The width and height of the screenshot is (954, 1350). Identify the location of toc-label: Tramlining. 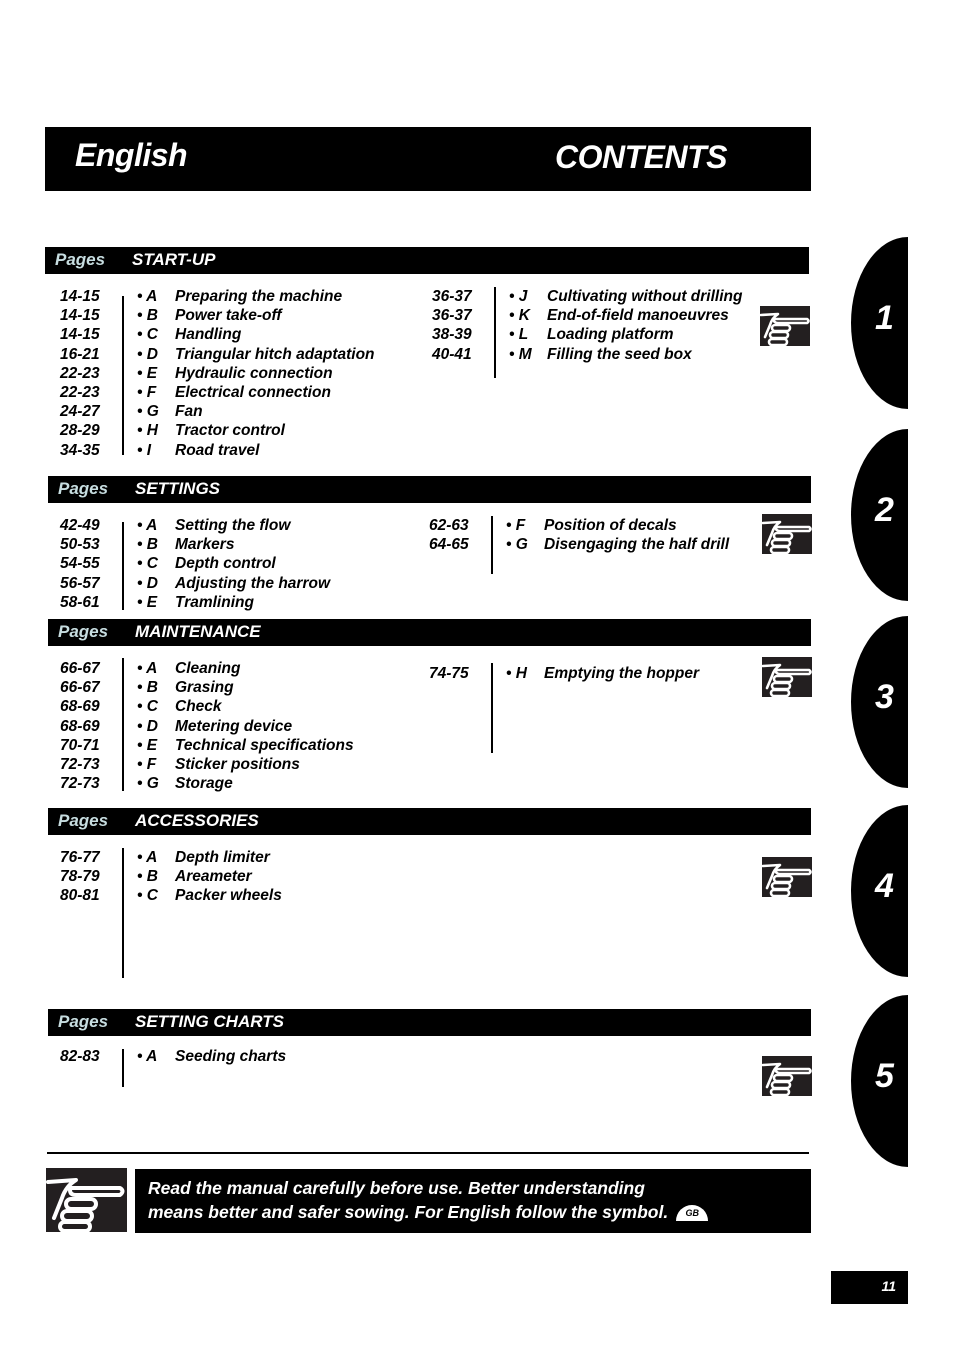
(214, 602).